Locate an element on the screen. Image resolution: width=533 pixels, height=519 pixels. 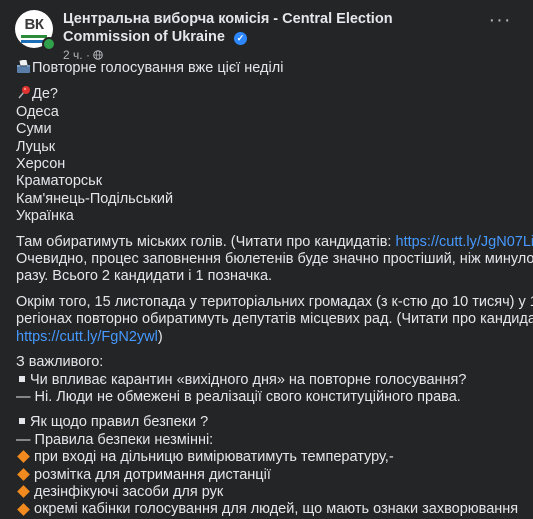
where-label: Де? is located at coordinates (45, 94).